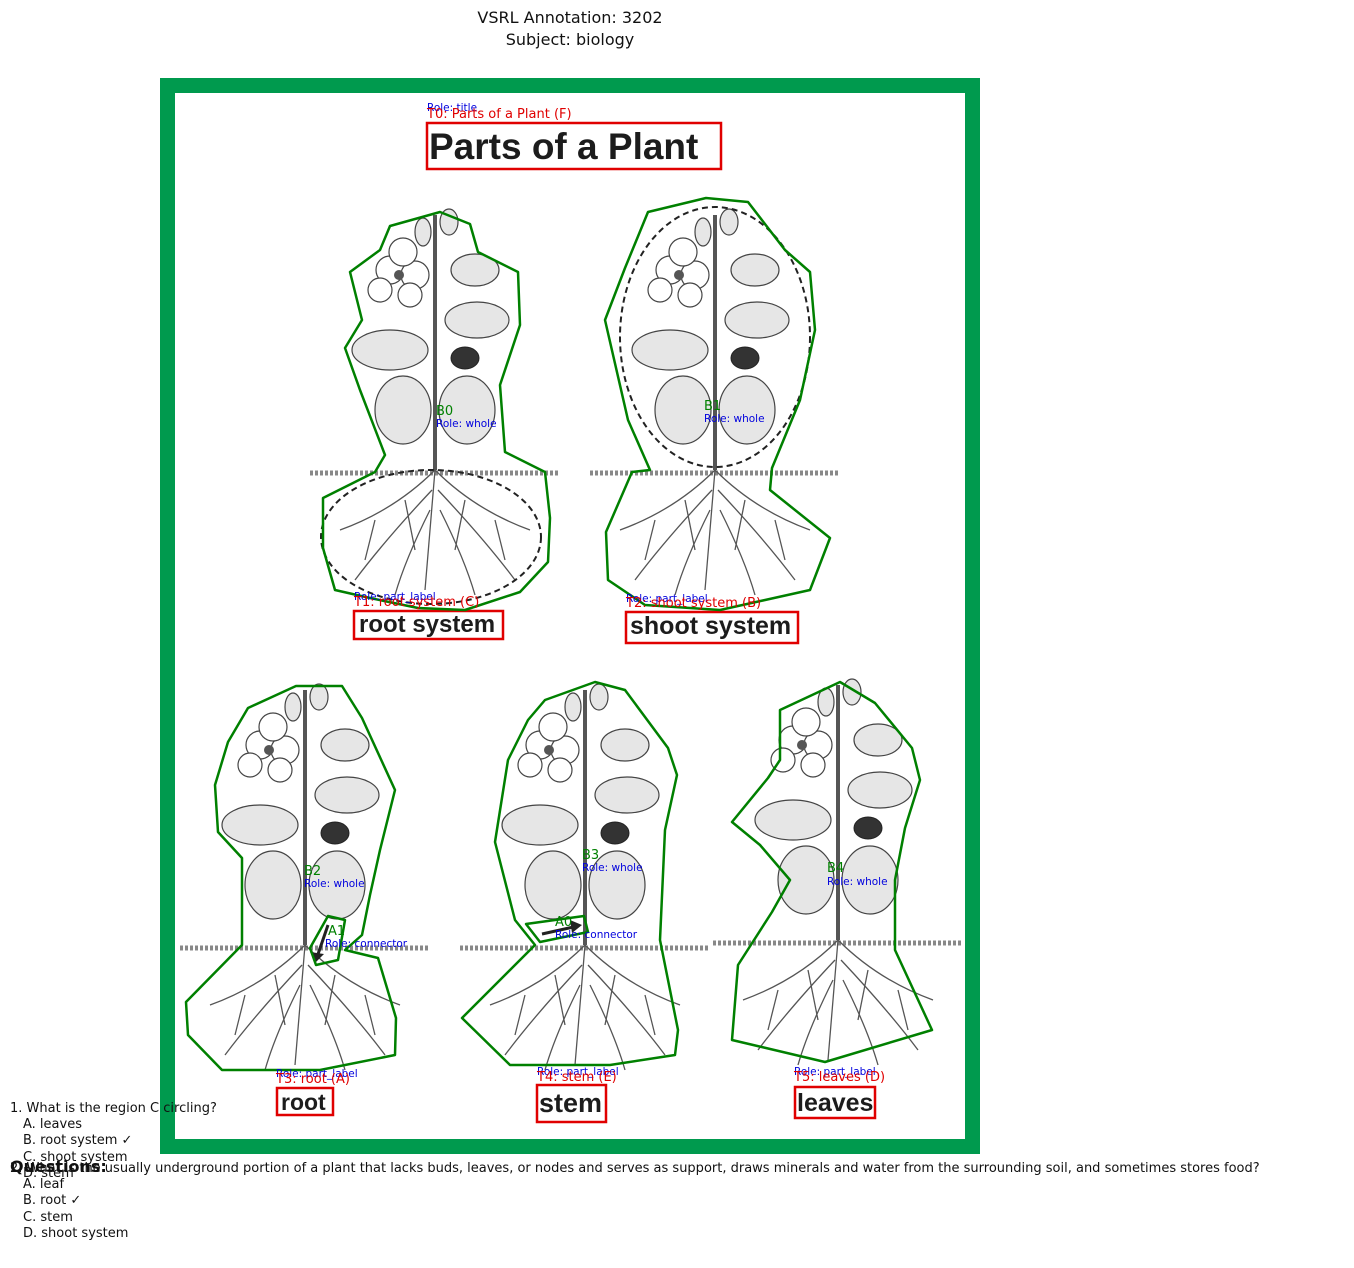  Describe the element at coordinates (571, 1103) in the screenshot. I see `panel-label-stem: stem` at that location.